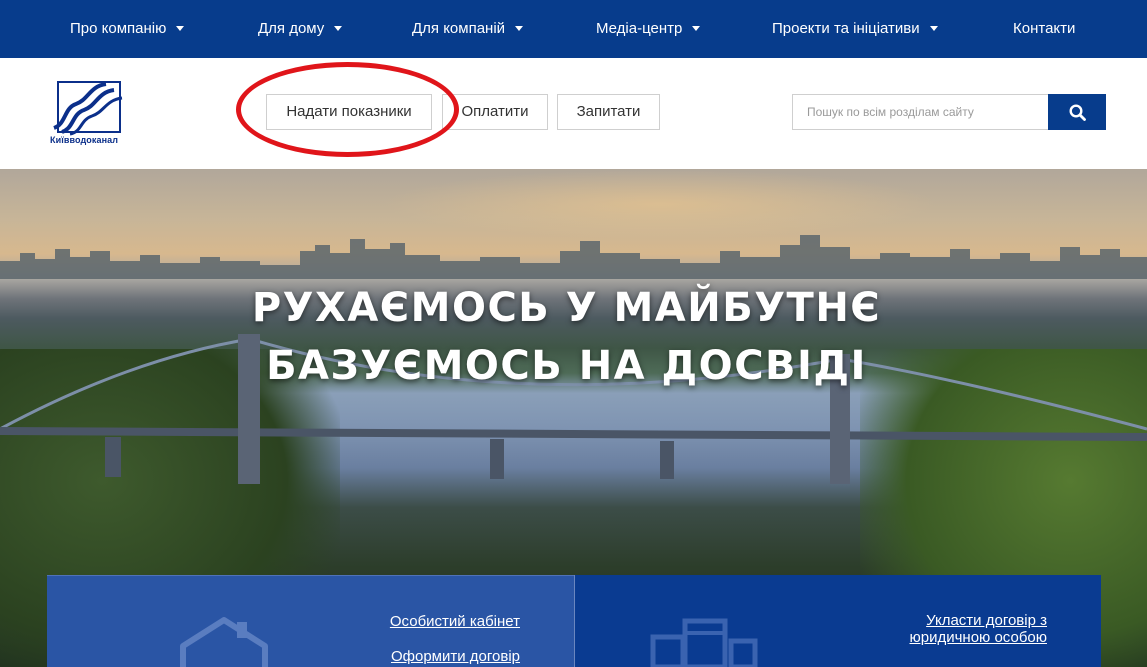 The image size is (1147, 667). What do you see at coordinates (920, 112) in the screenshot?
I see `site-search-input` at bounding box center [920, 112].